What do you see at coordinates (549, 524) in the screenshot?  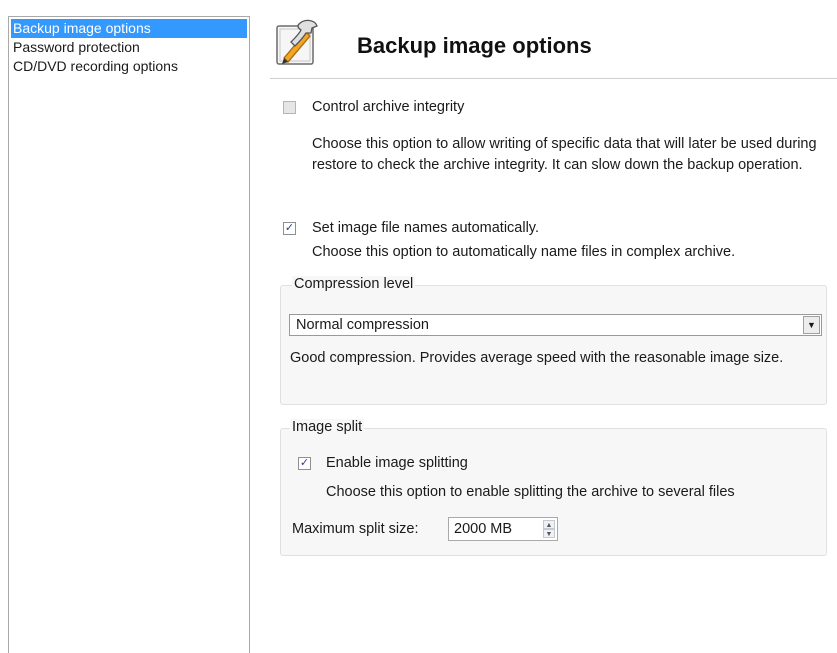 I see `spin-up-icon: ▲` at bounding box center [549, 524].